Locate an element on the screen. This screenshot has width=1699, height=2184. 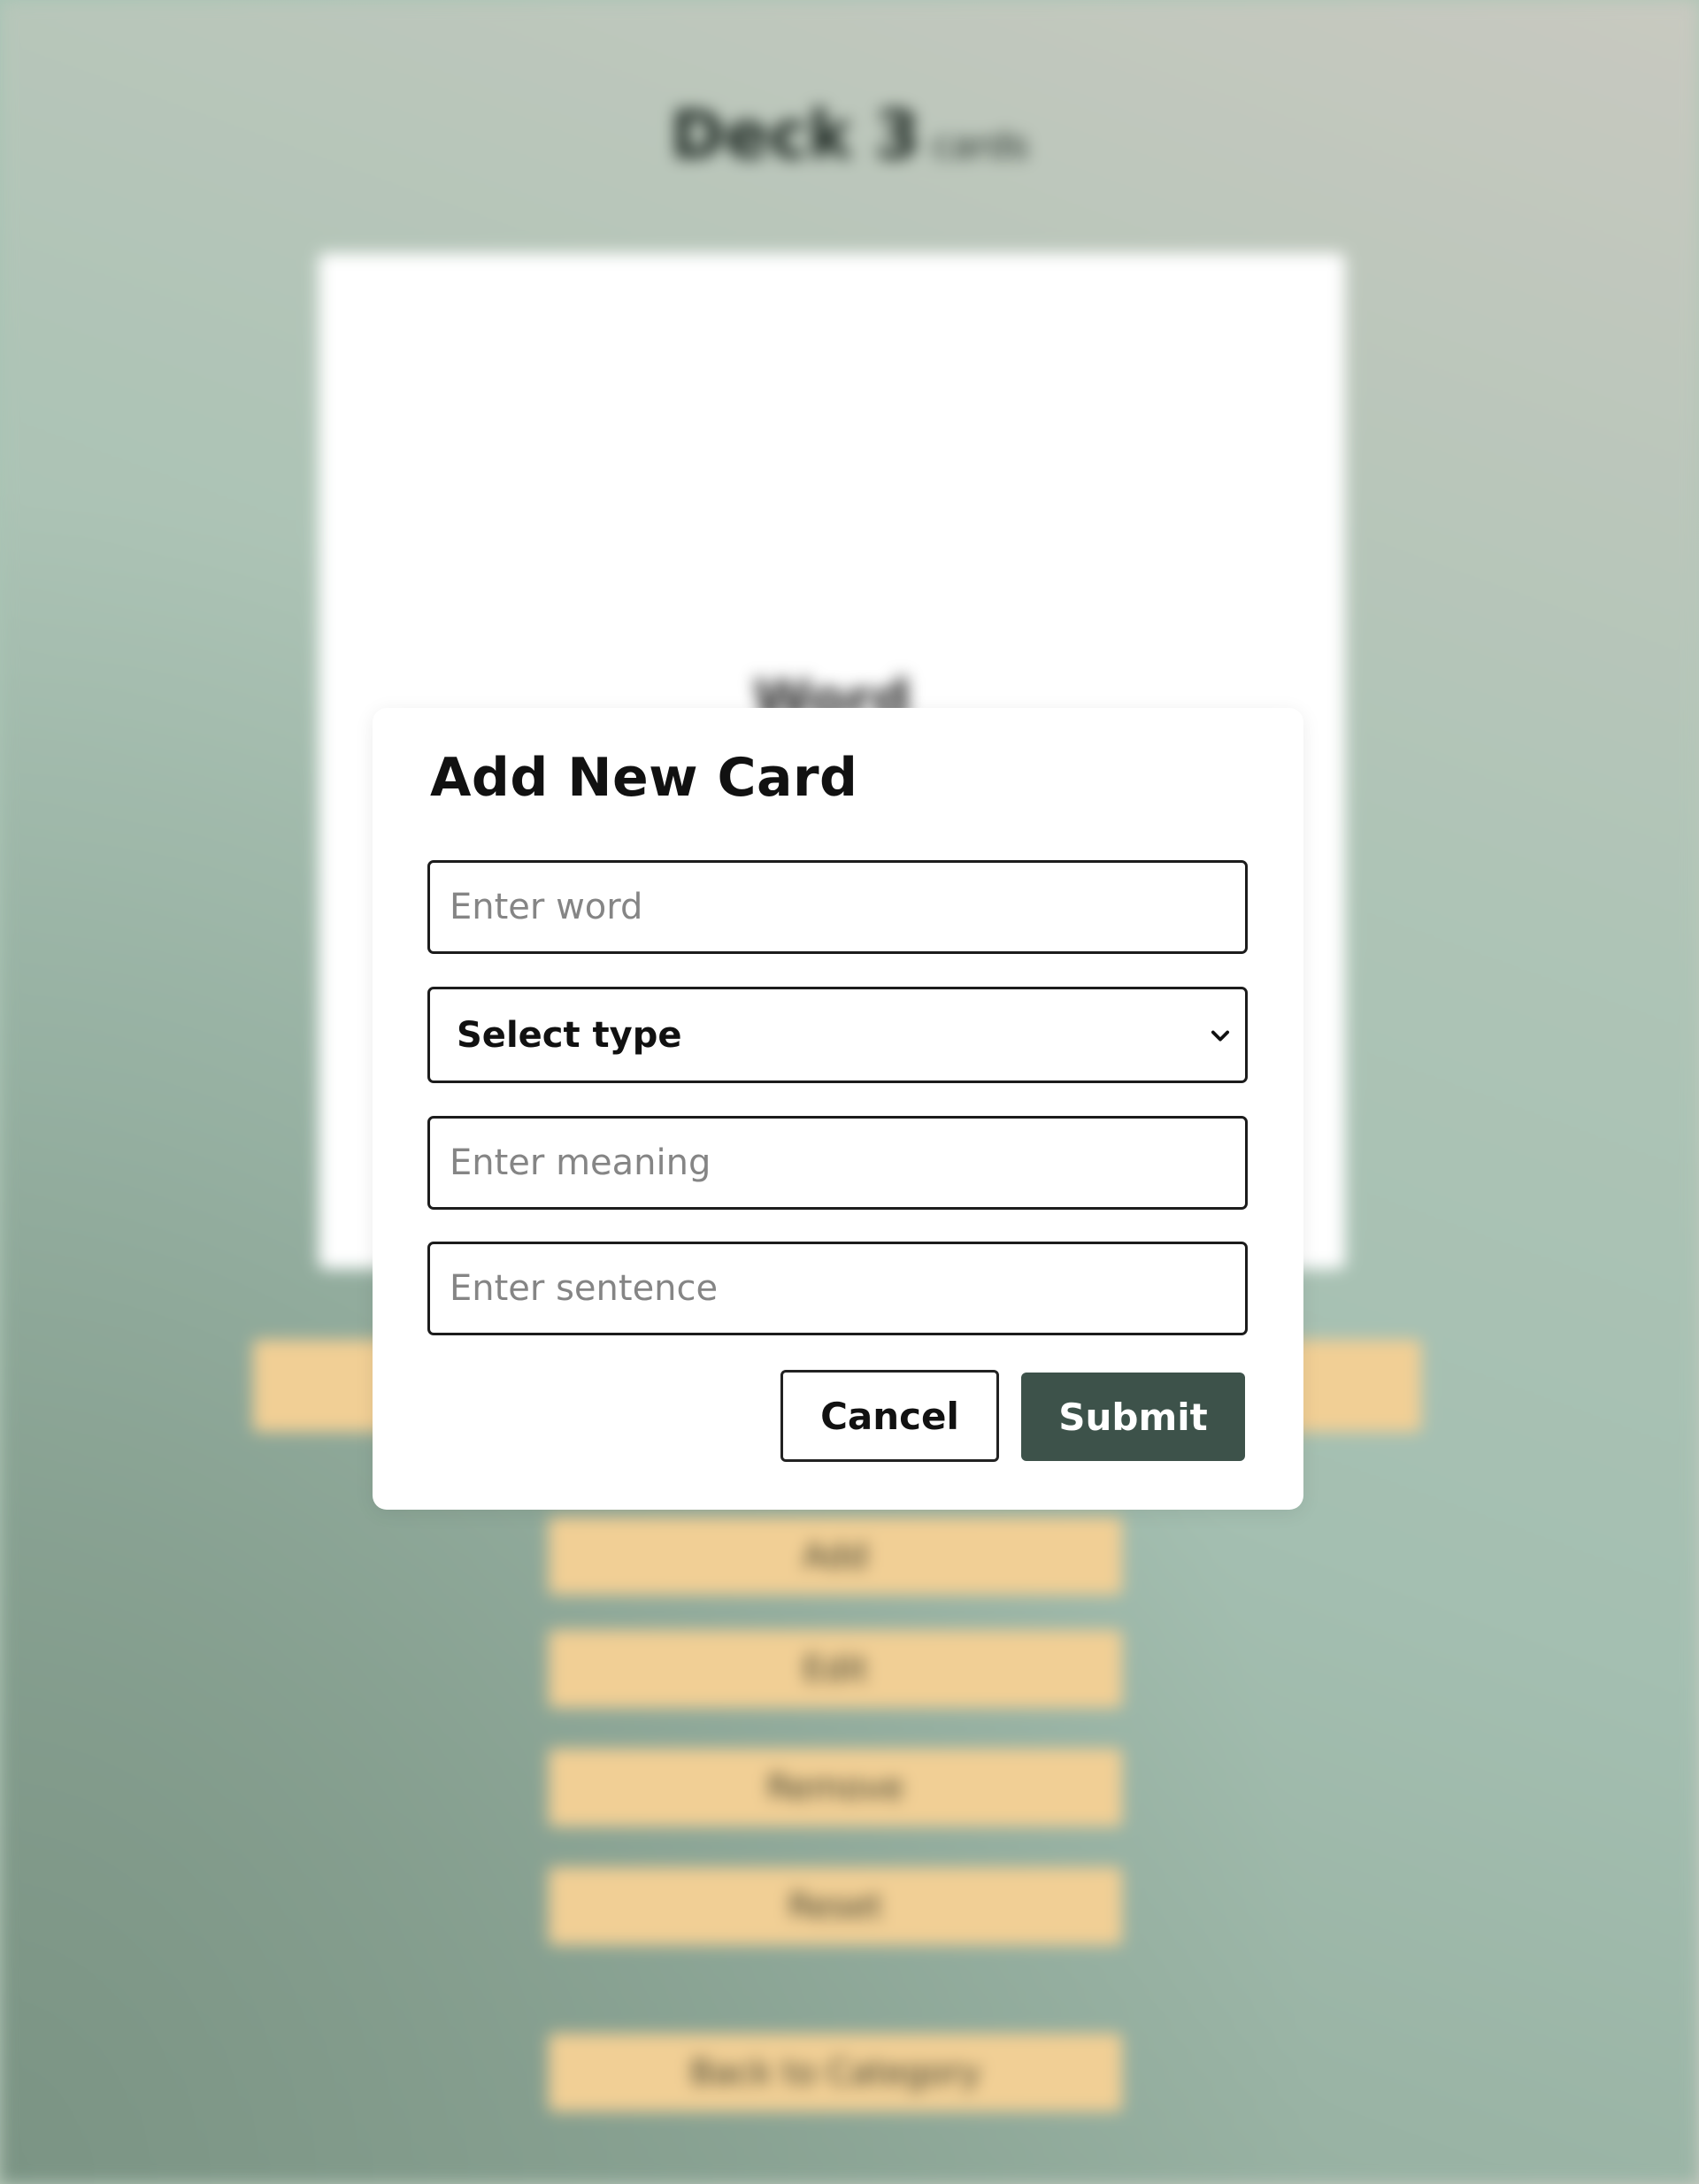
deck-title-suffix: cards is located at coordinates (980, 146).